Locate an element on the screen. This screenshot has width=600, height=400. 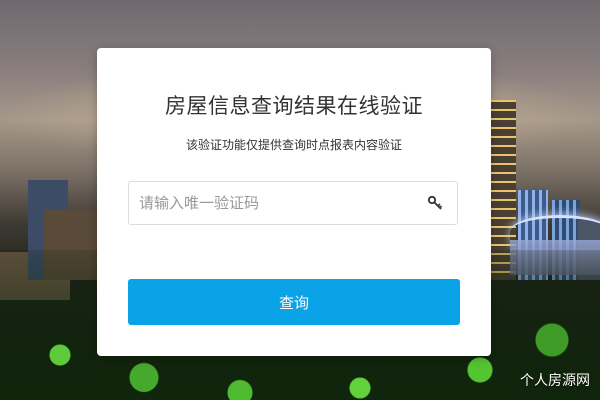
page-subtitle: 该验证功能仅提供查询时点报表内容验证 is located at coordinates (293, 145).